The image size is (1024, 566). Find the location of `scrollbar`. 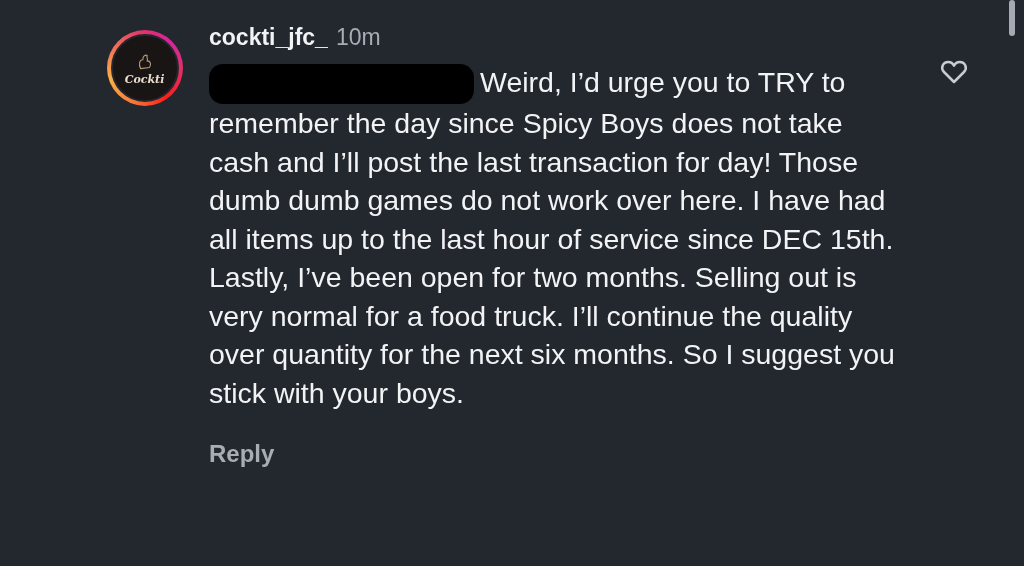

scrollbar is located at coordinates (1012, 18).